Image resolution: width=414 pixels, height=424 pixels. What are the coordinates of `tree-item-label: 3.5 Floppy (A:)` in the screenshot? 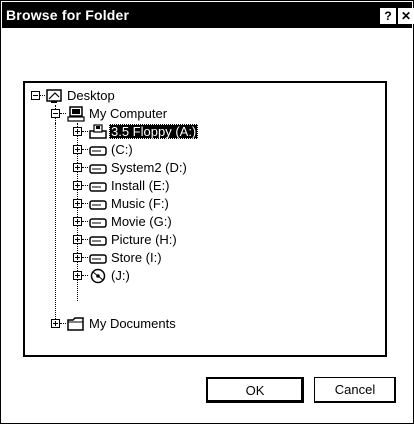 It's located at (154, 131).